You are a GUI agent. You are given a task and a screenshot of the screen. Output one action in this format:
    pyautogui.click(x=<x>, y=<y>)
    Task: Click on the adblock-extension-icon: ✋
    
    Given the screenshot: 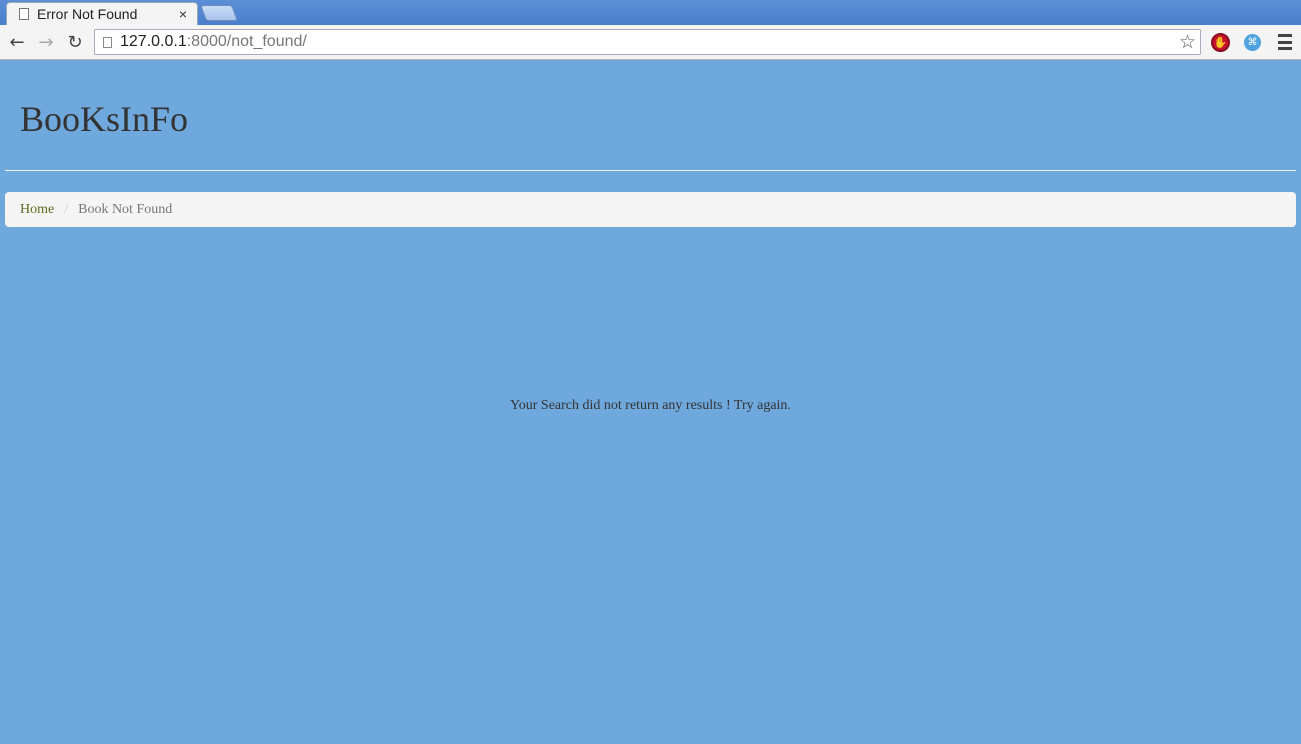 What is the action you would take?
    pyautogui.click(x=1220, y=42)
    